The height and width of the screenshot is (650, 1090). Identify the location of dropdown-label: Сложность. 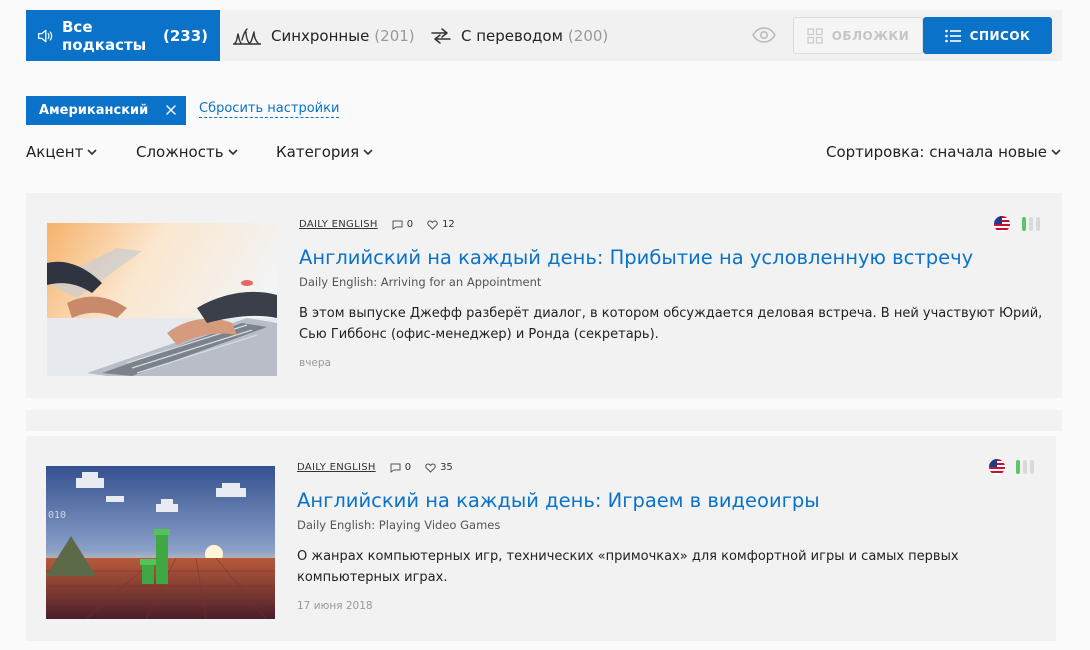
(180, 152).